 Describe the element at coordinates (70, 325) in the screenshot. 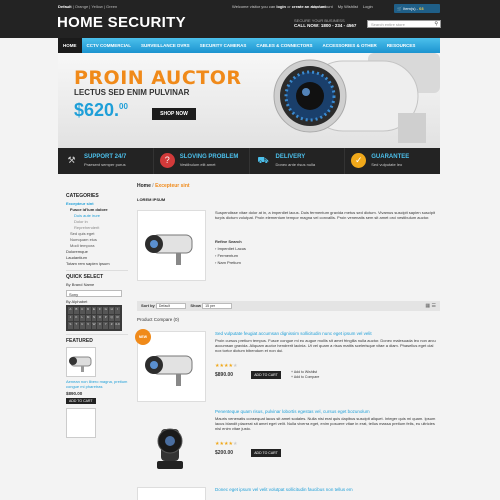

I see `alphabet-letter: S` at that location.